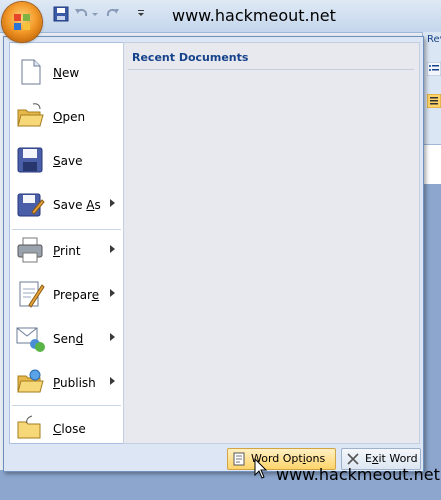 Image resolution: width=441 pixels, height=500 pixels. I want to click on customize-toolbar-icon, so click(141, 14).